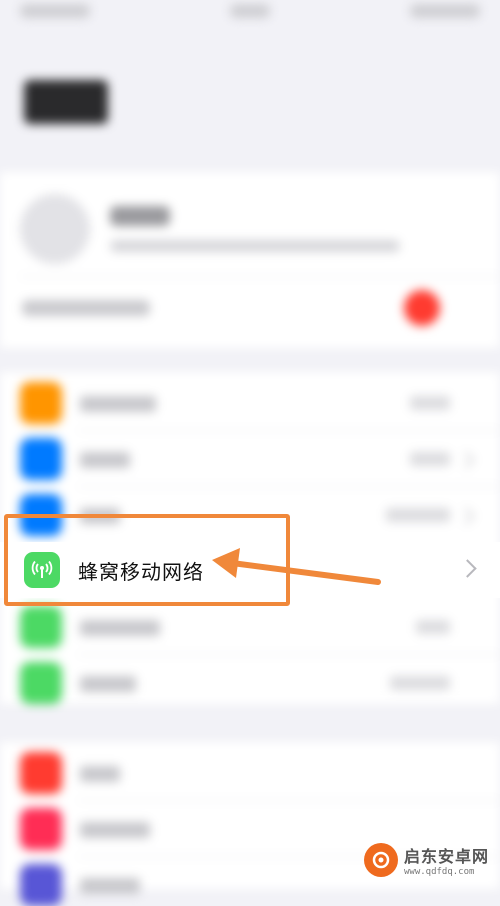 This screenshot has width=500, height=906. Describe the element at coordinates (55, 11) in the screenshot. I see `status-bar-left` at that location.